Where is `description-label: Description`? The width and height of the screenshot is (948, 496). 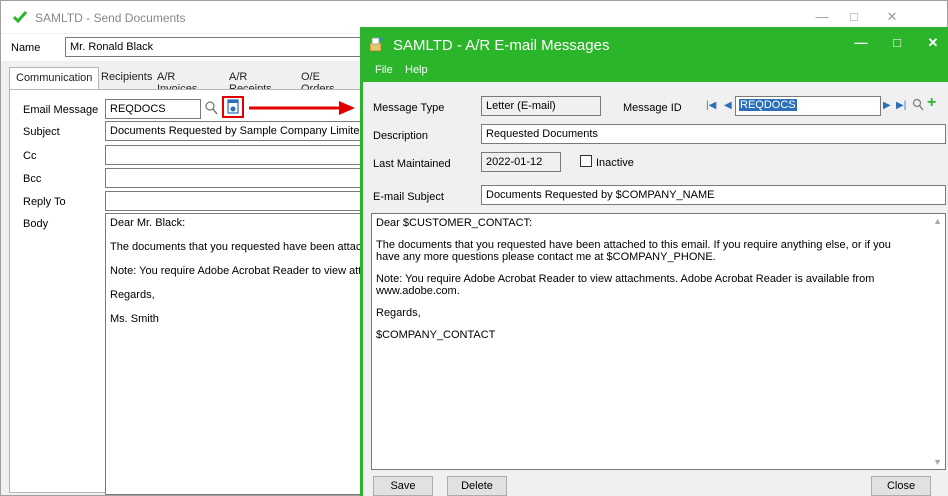
description-label: Description is located at coordinates (401, 136).